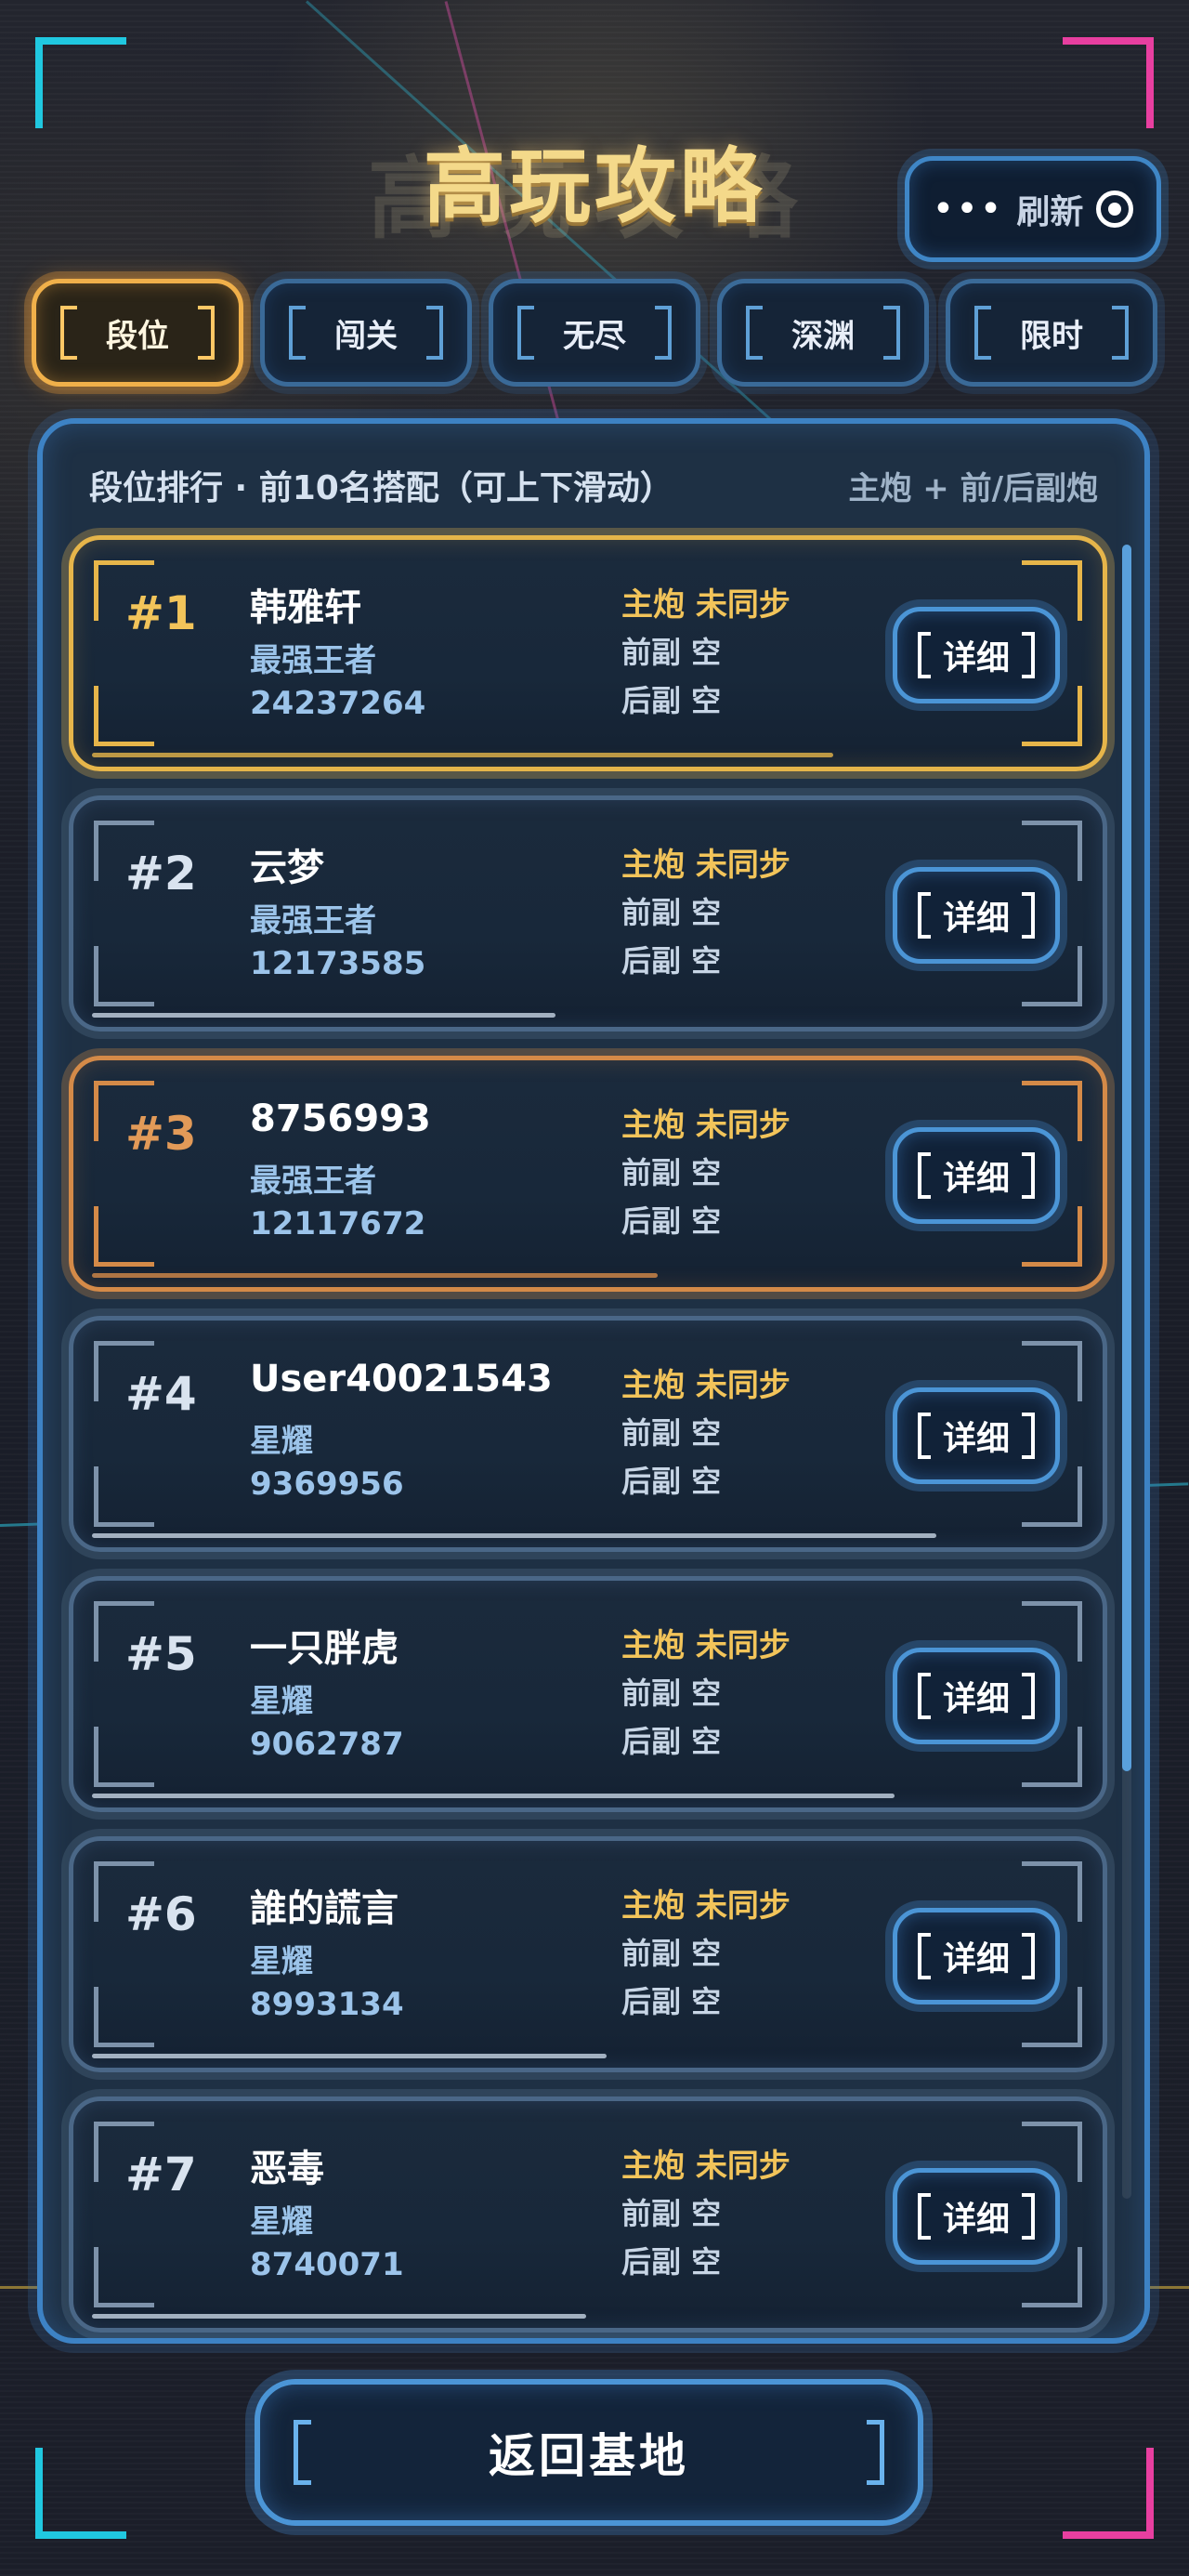 The image size is (1189, 2576). Describe the element at coordinates (327, 2004) in the screenshot. I see `player-score: 8993134` at that location.